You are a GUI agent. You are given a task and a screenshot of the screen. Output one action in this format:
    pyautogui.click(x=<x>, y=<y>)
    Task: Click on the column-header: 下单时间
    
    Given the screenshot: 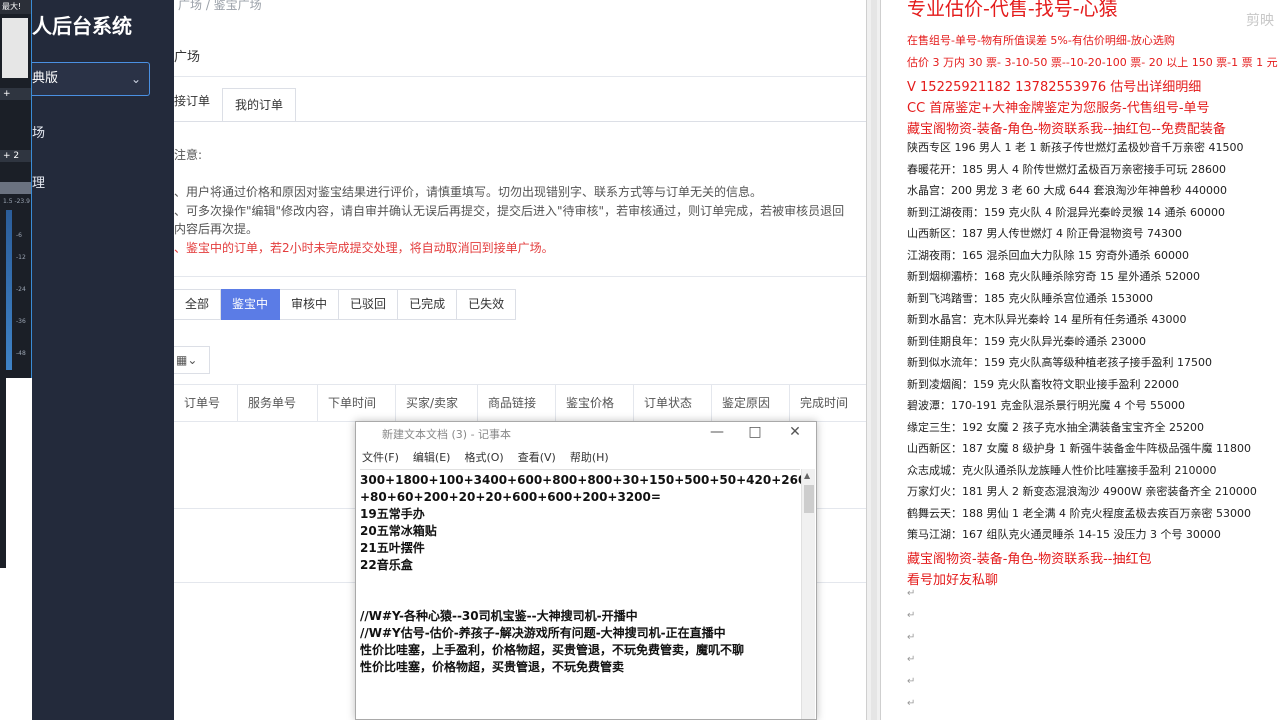 What is the action you would take?
    pyautogui.click(x=357, y=403)
    